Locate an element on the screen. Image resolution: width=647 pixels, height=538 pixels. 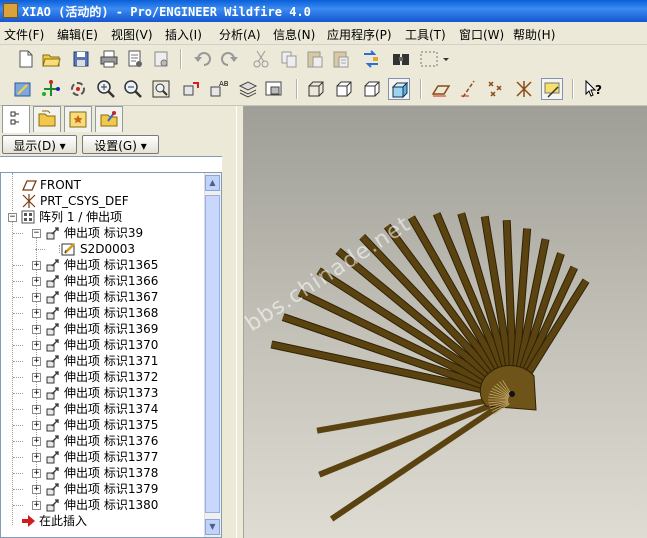
settings-dropdown-button: 设置(G) ▾ is located at coordinates (120, 144).